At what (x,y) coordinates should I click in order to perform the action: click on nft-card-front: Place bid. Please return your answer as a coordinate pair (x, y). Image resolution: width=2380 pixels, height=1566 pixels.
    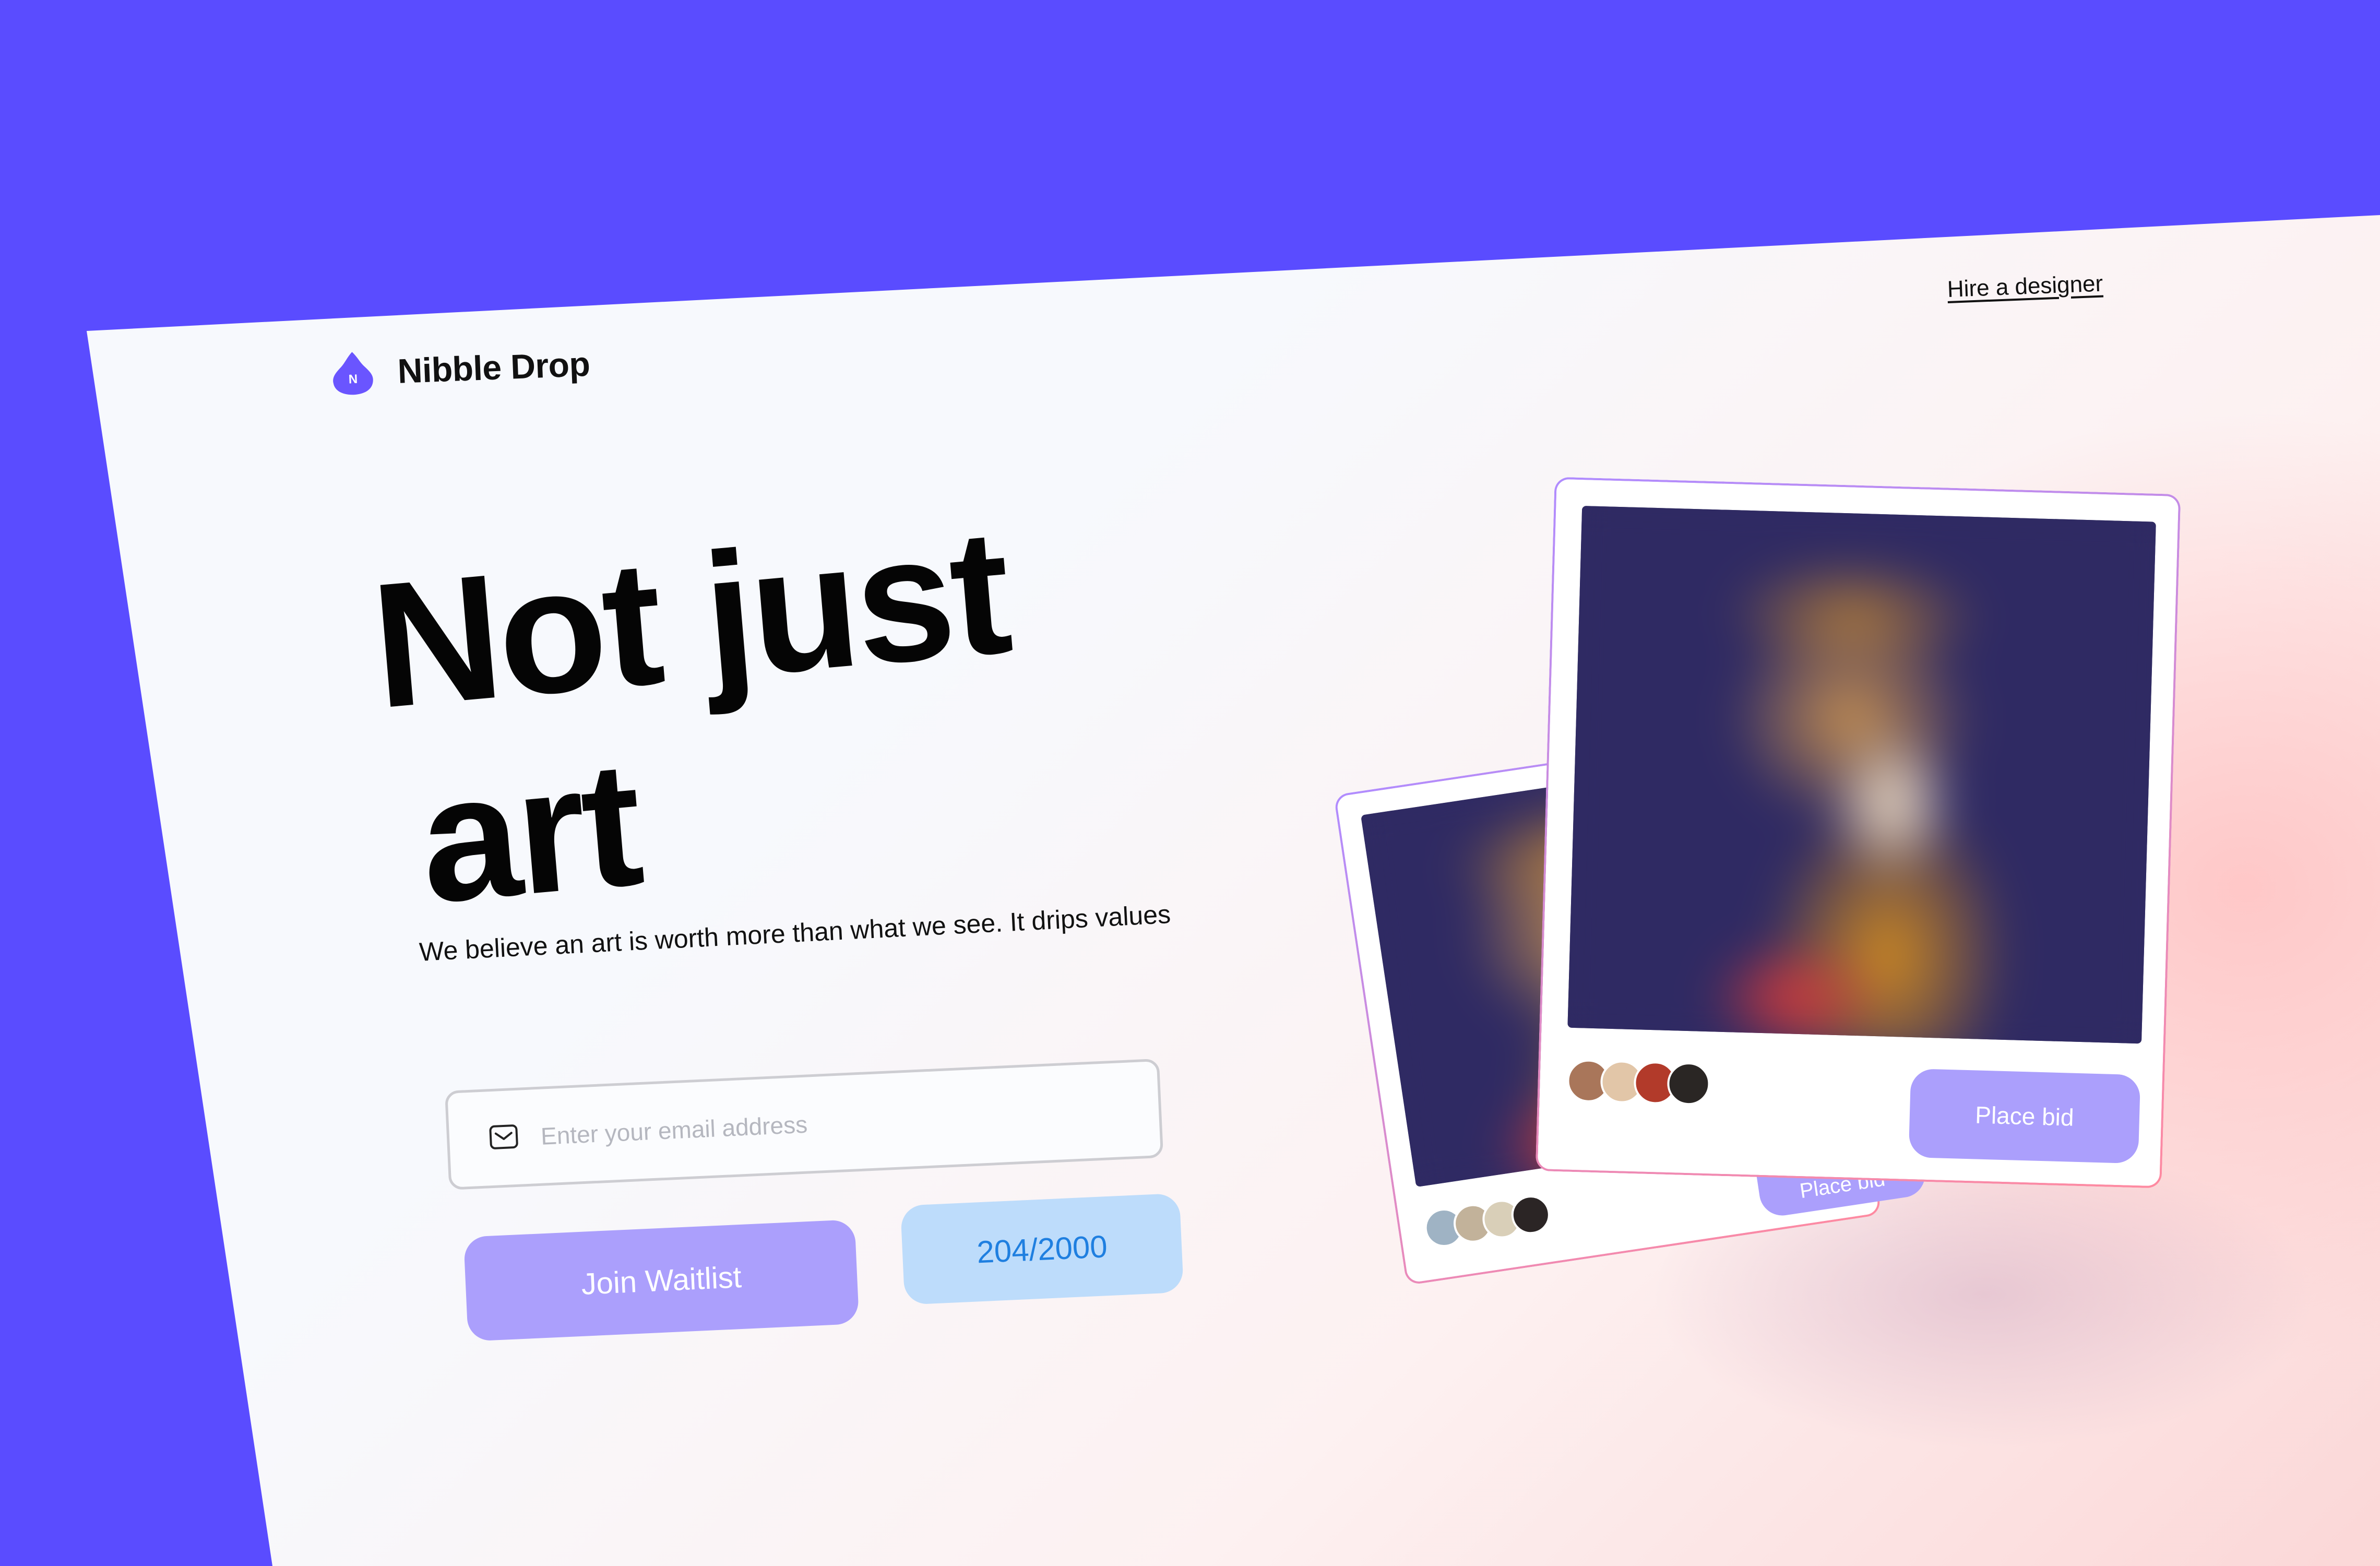
    Looking at the image, I should click on (1858, 833).